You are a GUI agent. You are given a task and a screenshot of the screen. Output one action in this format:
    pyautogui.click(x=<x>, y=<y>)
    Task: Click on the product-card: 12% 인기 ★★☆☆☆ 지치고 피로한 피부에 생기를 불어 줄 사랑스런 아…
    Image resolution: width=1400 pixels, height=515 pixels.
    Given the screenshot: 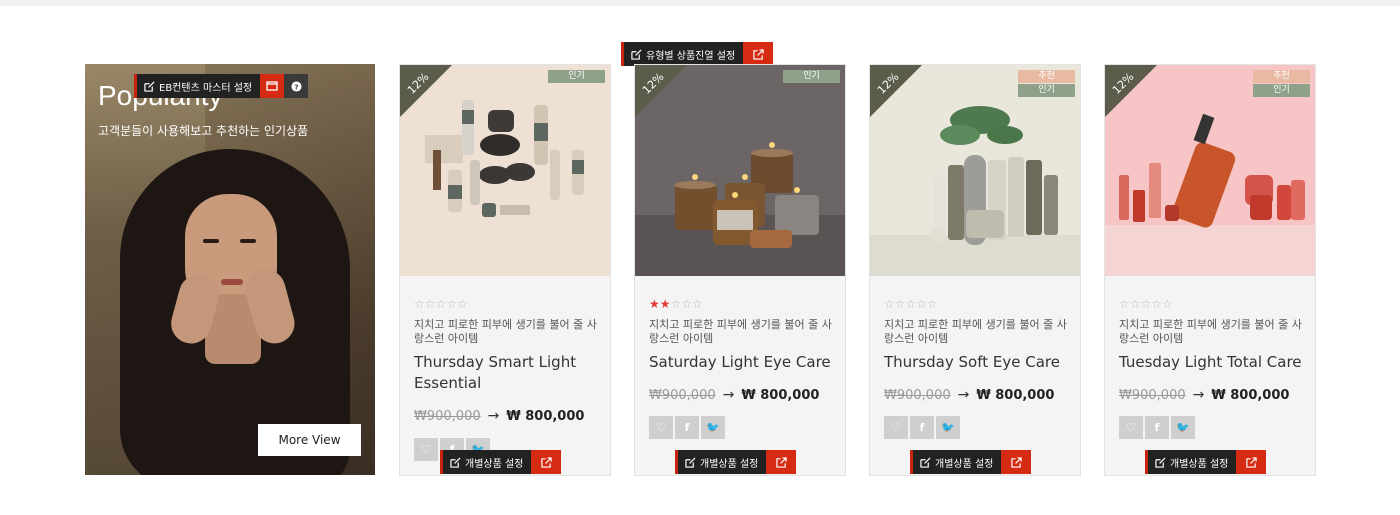 What is the action you would take?
    pyautogui.click(x=740, y=270)
    